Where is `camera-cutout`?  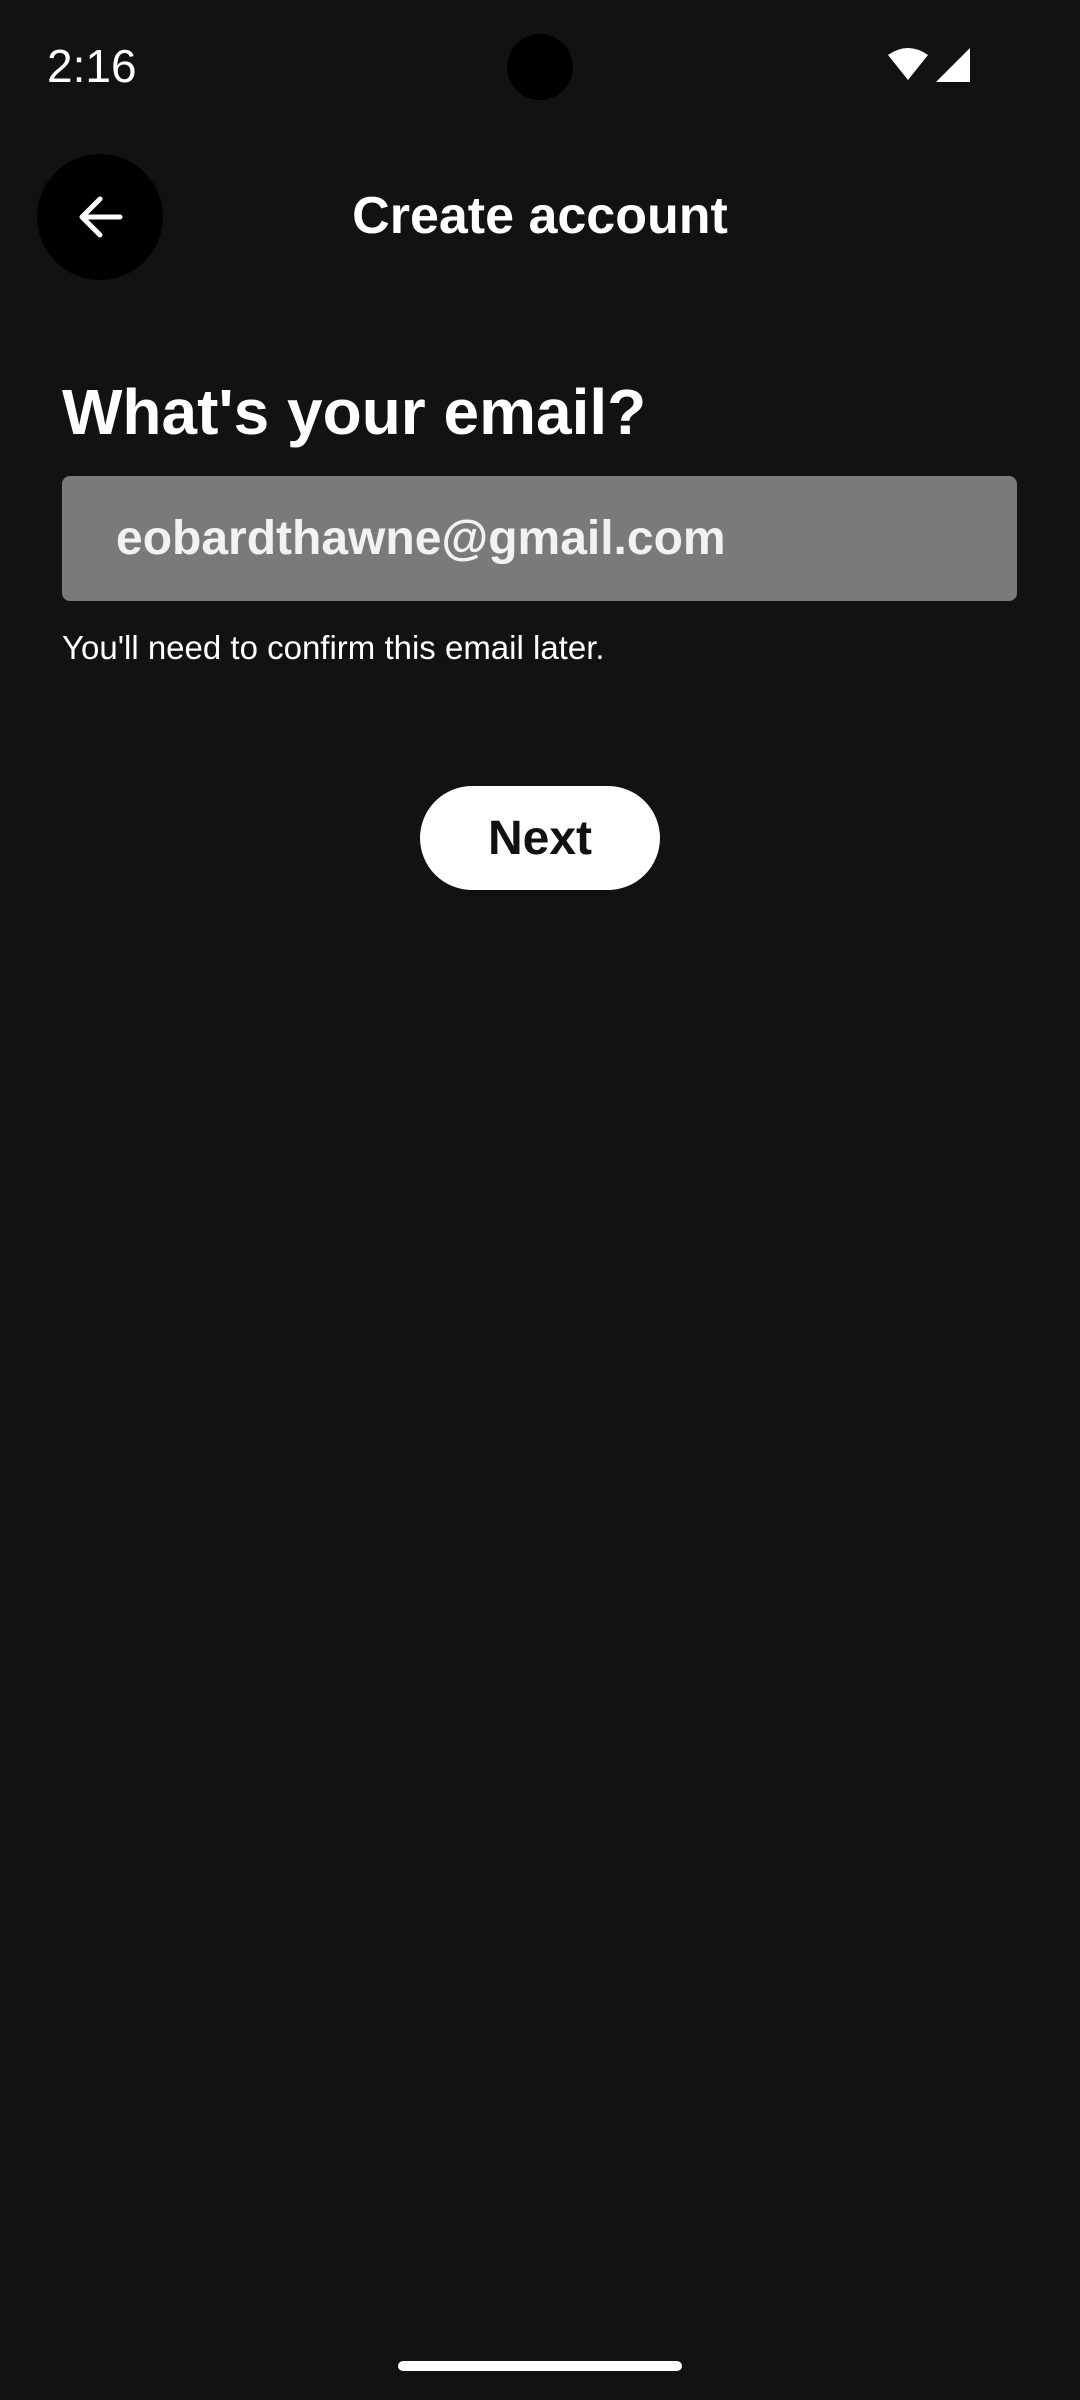 camera-cutout is located at coordinates (540, 67).